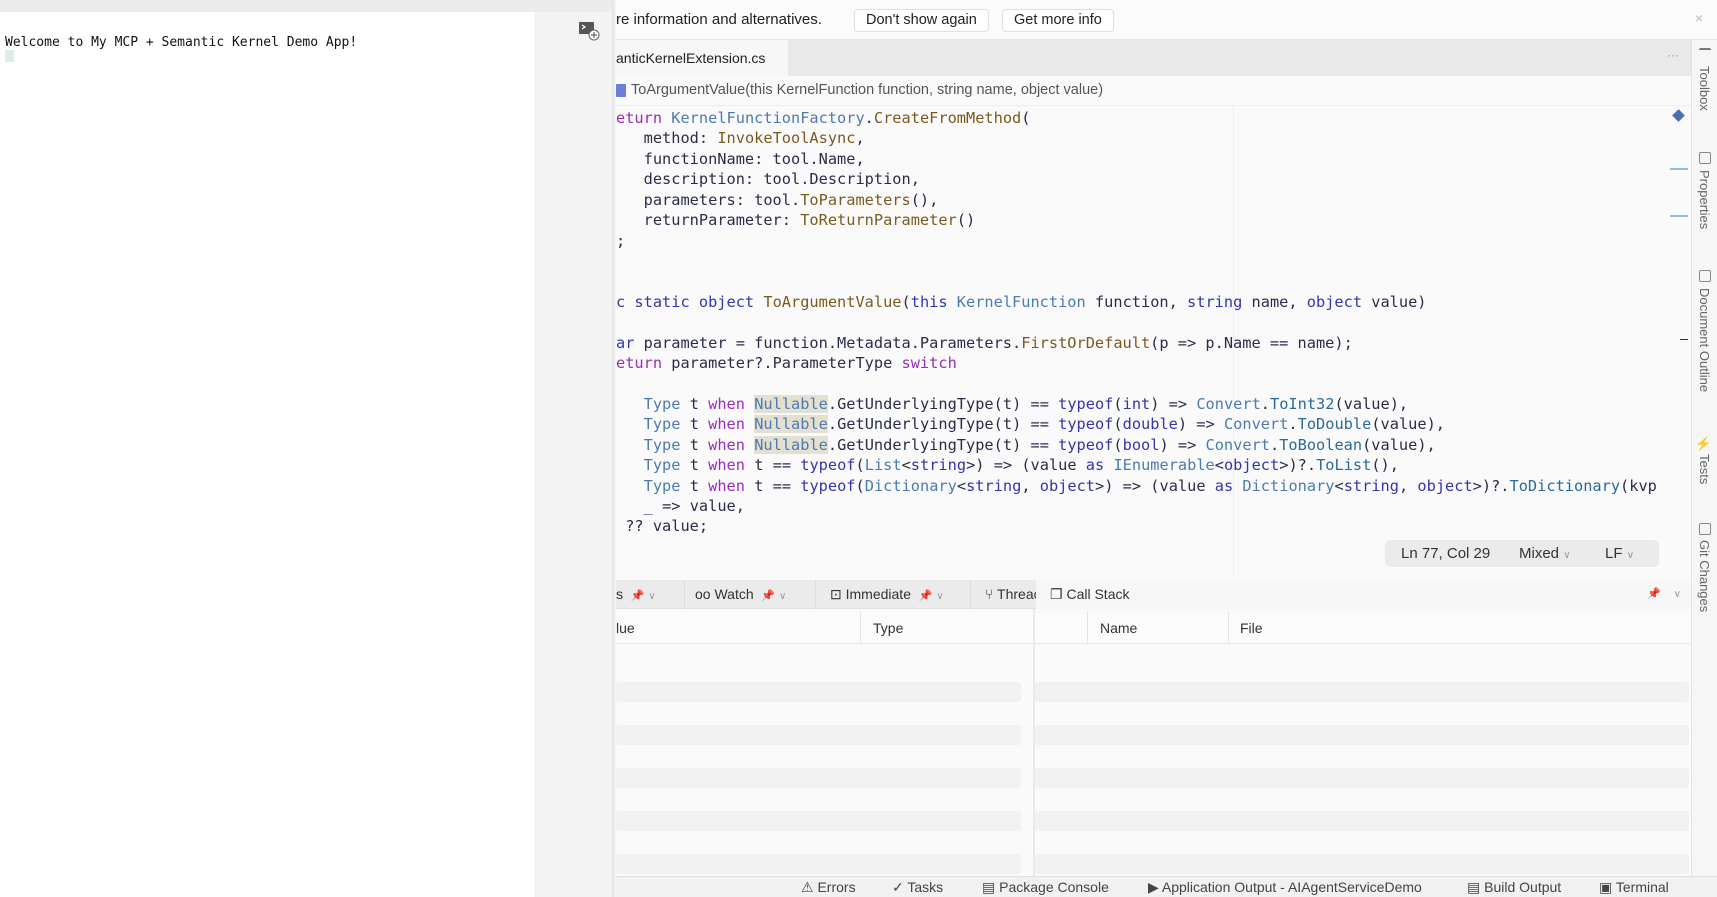  What do you see at coordinates (625, 628) in the screenshot?
I see `column-header-value: lue` at bounding box center [625, 628].